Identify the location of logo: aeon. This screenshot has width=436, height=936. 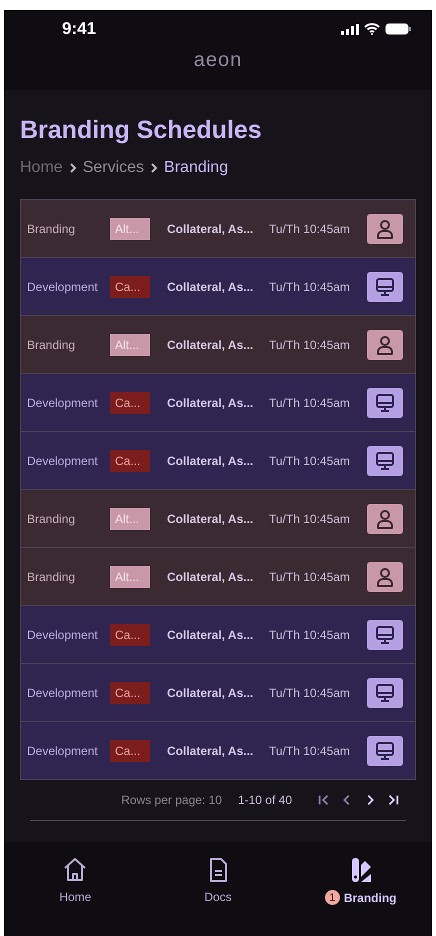
(218, 60).